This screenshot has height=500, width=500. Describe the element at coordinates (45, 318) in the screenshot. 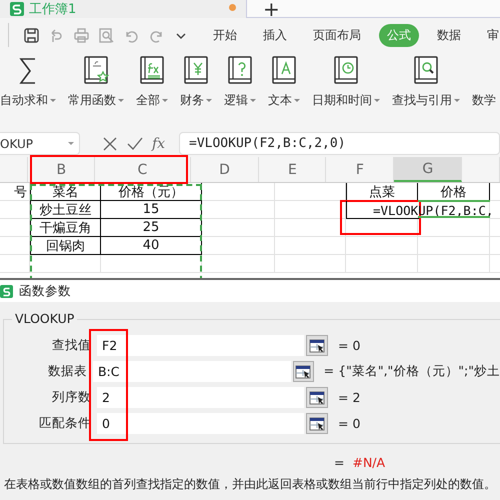

I see `group-label: VLOOKUP` at that location.